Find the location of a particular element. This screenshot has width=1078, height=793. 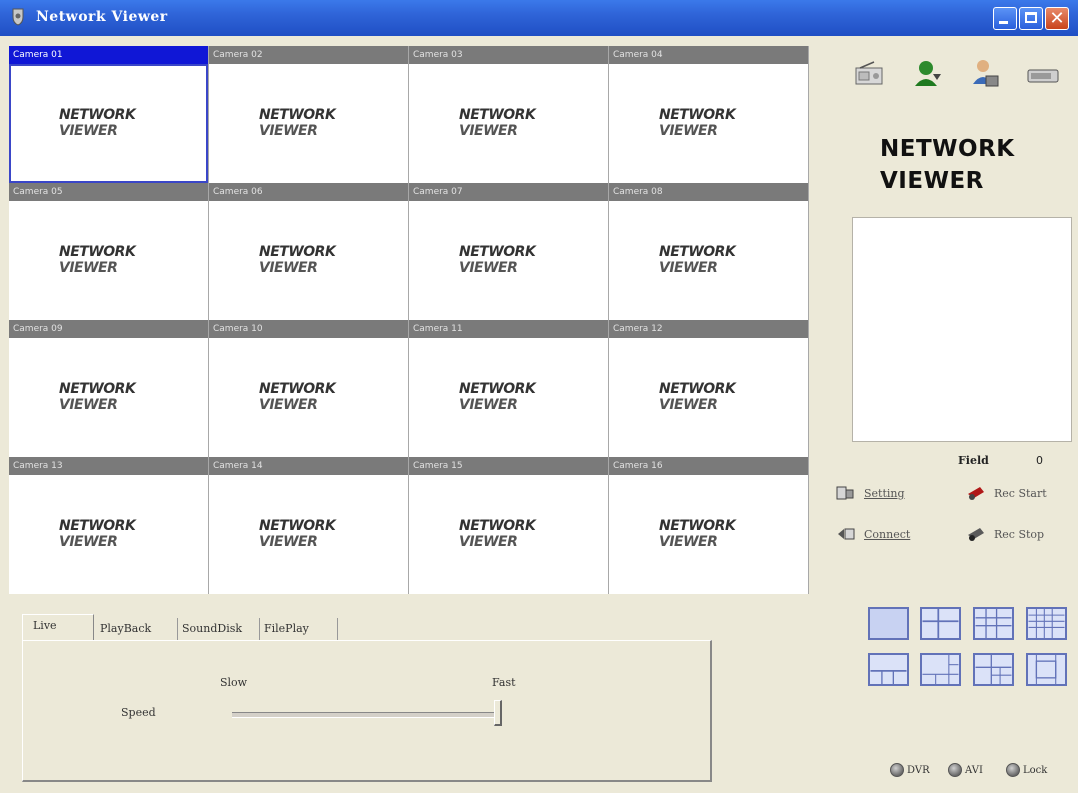

camera-tile: Camera 16 NETWORK VIEWER is located at coordinates (709, 525).